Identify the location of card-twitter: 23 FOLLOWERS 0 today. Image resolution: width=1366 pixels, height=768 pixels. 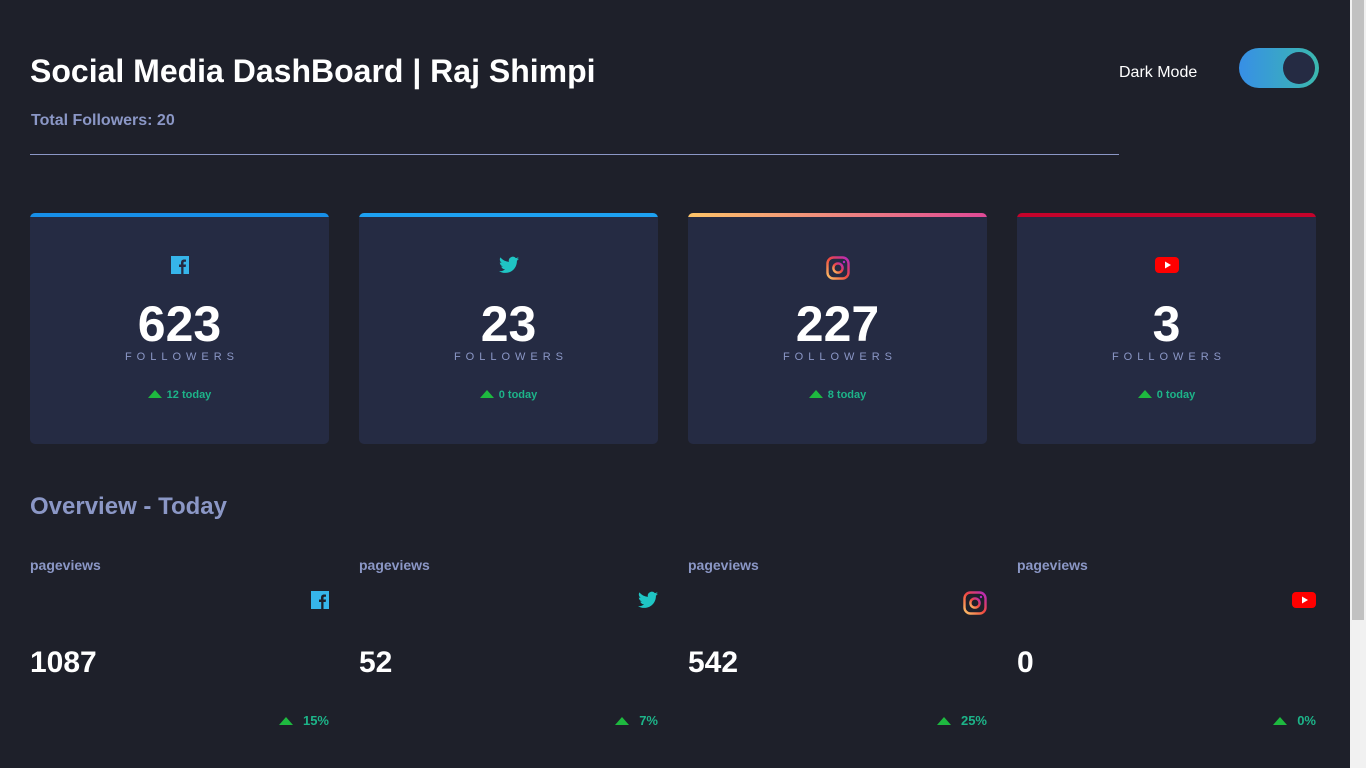
(508, 328).